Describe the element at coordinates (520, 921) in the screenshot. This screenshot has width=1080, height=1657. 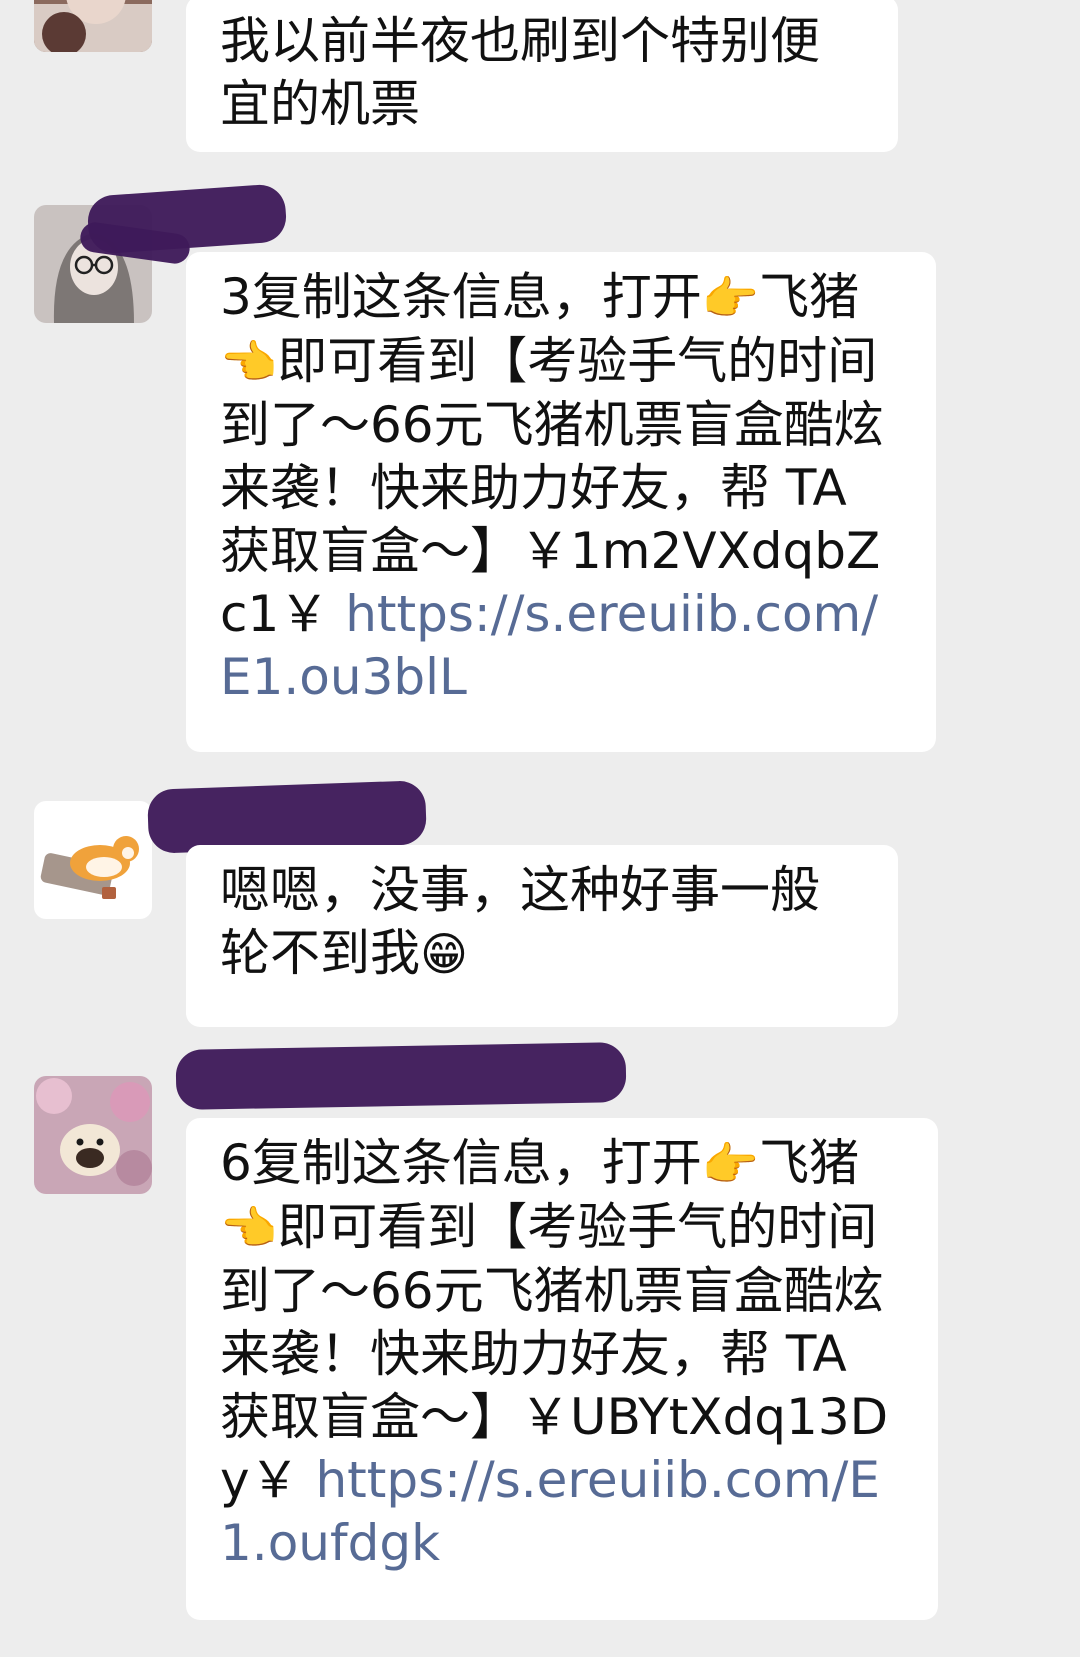
I see `message-text-3: 嗯嗯，没事，这种好事一般轮不到我` at that location.